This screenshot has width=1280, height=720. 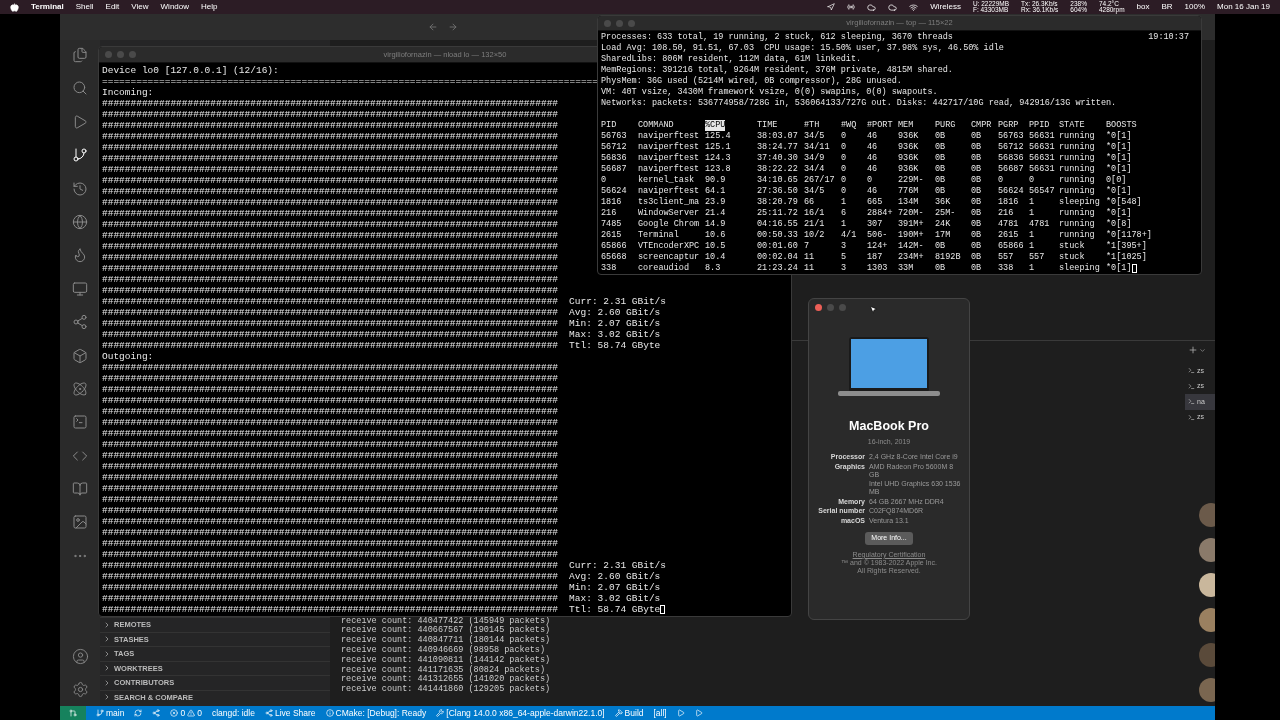 What do you see at coordinates (1121, 125) in the screenshot?
I see `column-header: BOOSTS` at bounding box center [1121, 125].